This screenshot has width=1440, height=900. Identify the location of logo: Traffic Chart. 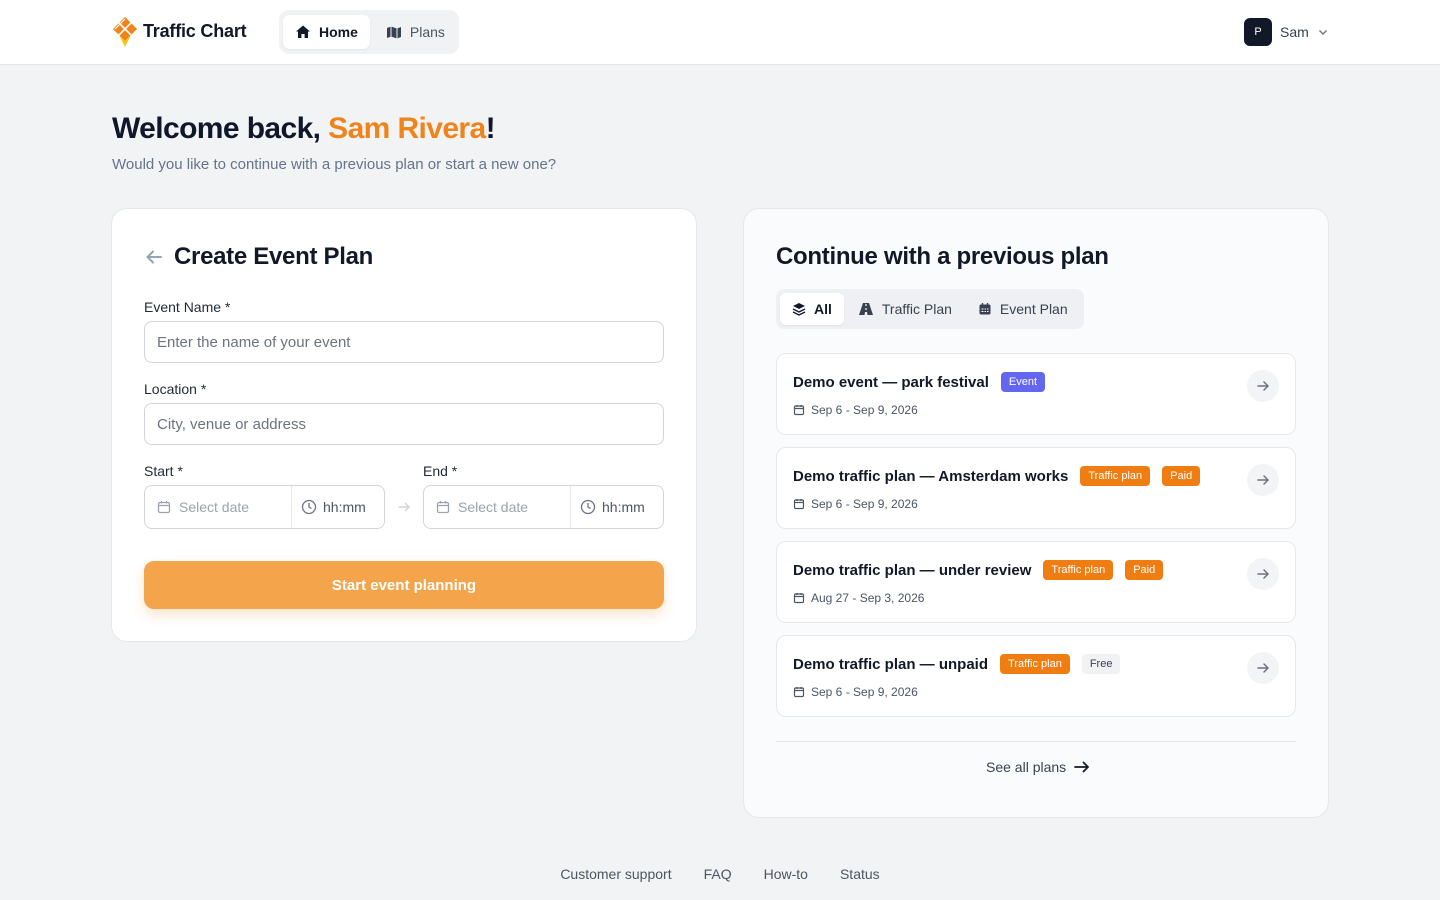
(179, 31).